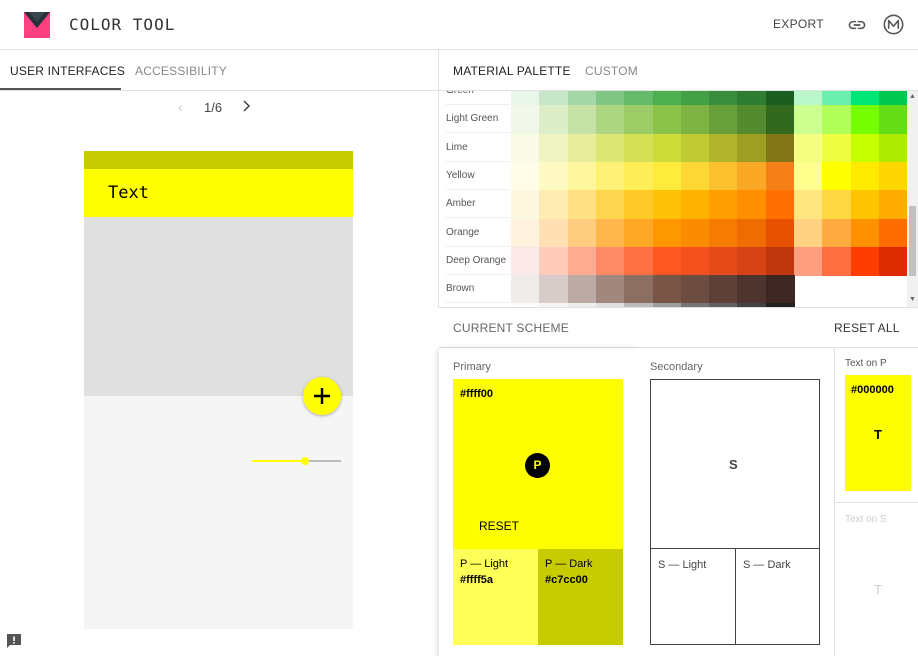 Image resolution: width=918 pixels, height=656 pixels. Describe the element at coordinates (734, 502) in the screenshot. I see `secondary-card: Secondary S S — Light S — Dark` at that location.